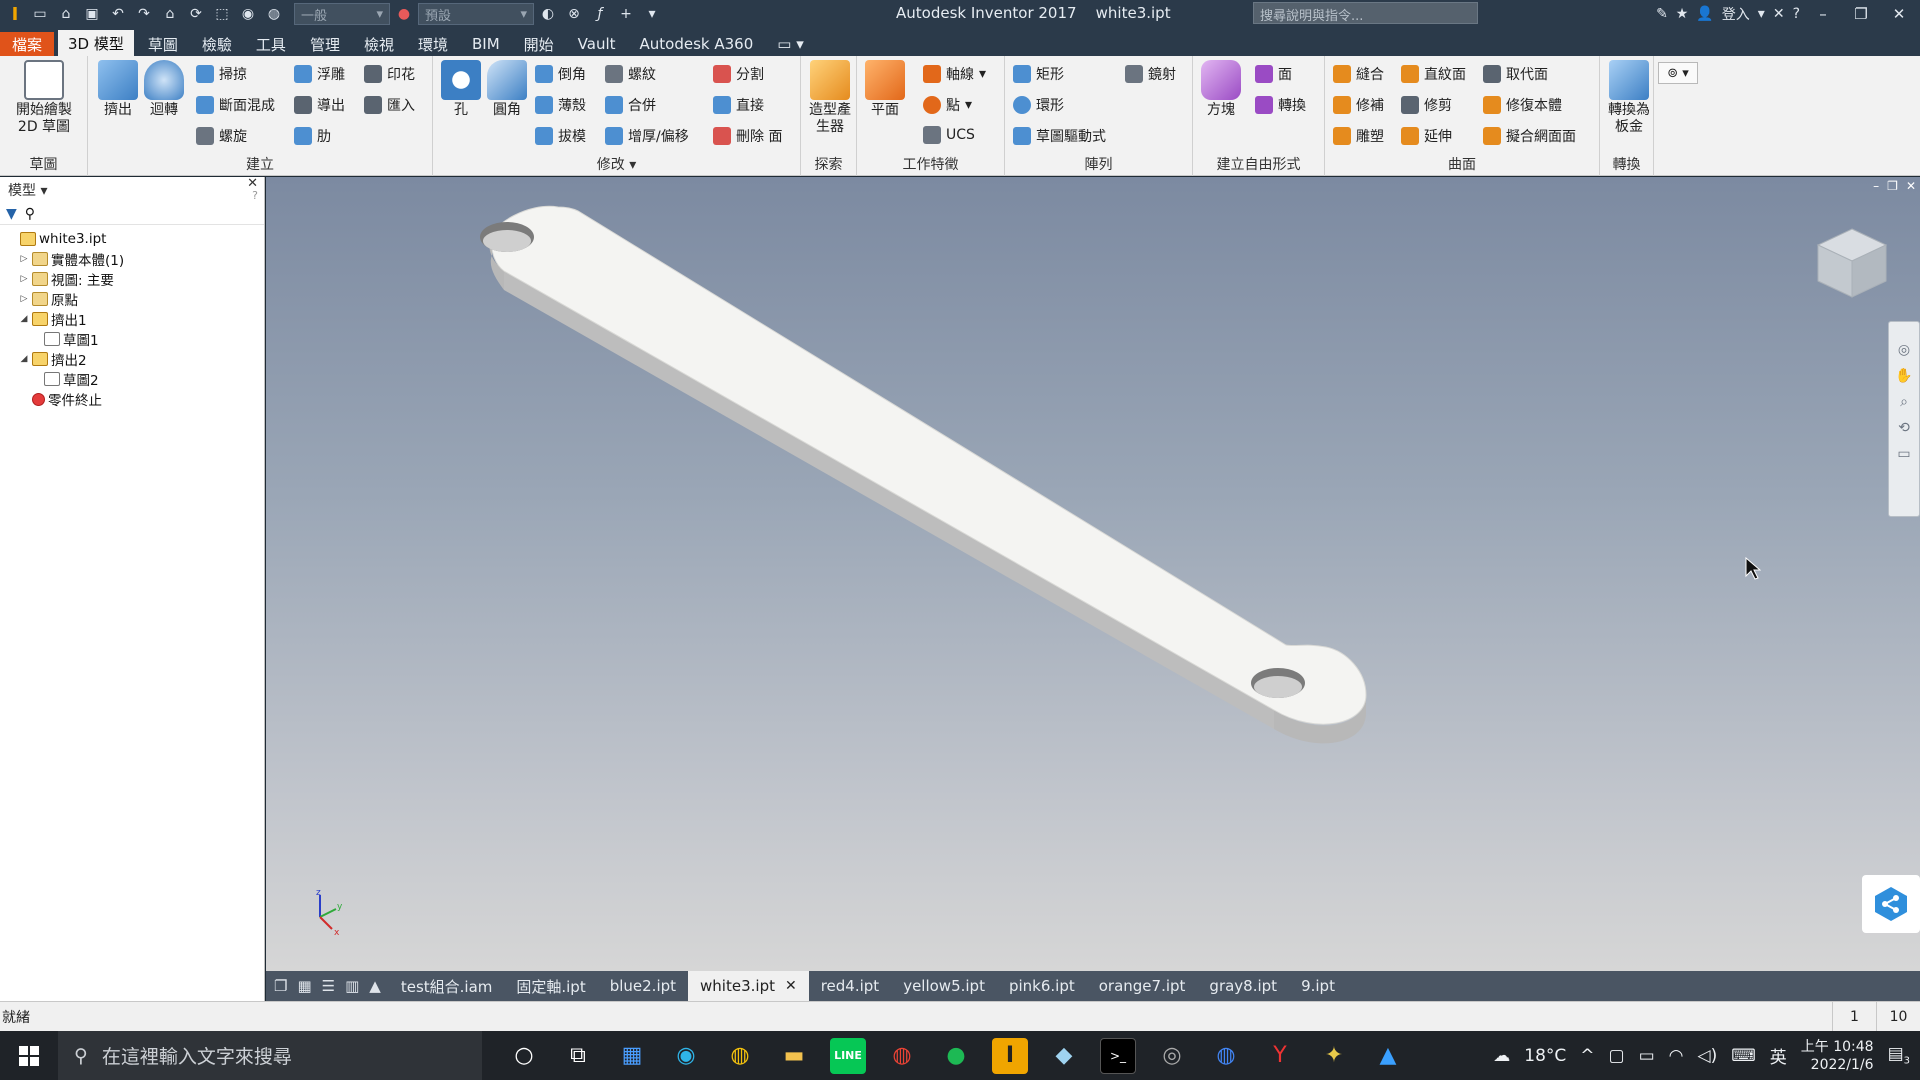  I want to click on import-button: 匯入, so click(389, 105).